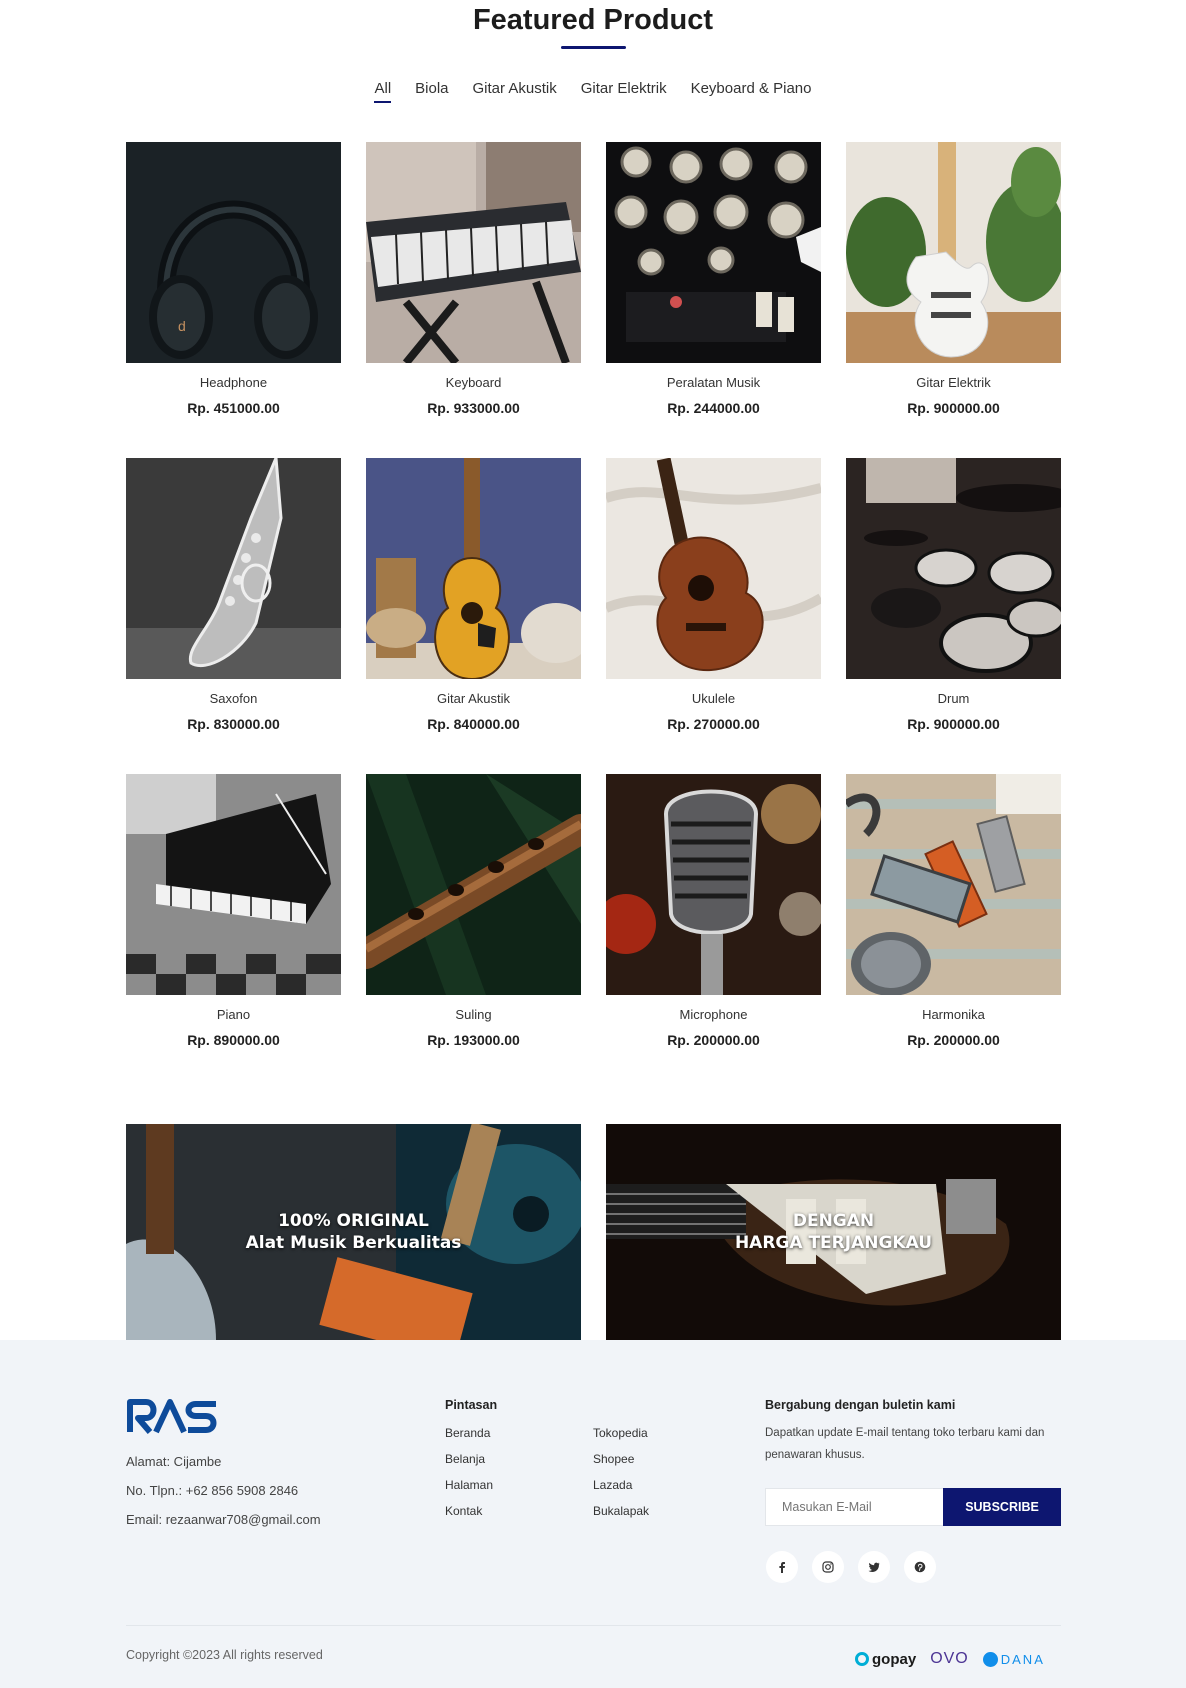 This screenshot has width=1186, height=1688. Describe the element at coordinates (233, 724) in the screenshot. I see `product-price: Rp. 830000.00` at that location.